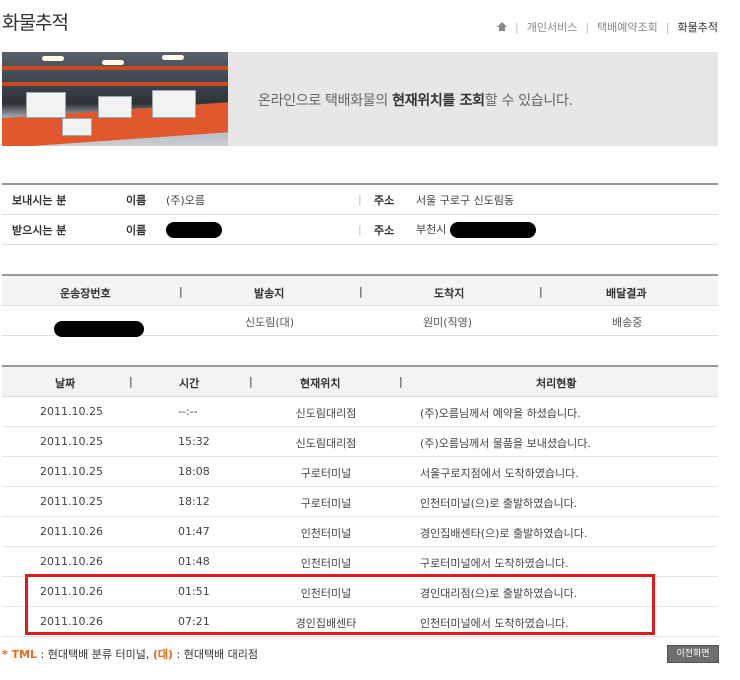 The image size is (740, 680). What do you see at coordinates (360, 291) in the screenshot?
I see `shipment-table-header: 운송장번호 | 발송지 | 도착지 | 배달결과` at bounding box center [360, 291].